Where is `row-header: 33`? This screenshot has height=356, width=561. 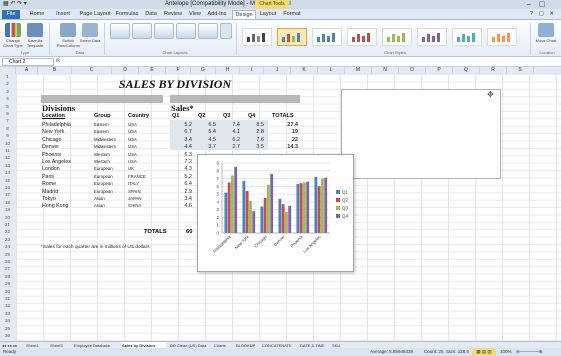 row-header: 33 is located at coordinates (7, 313).